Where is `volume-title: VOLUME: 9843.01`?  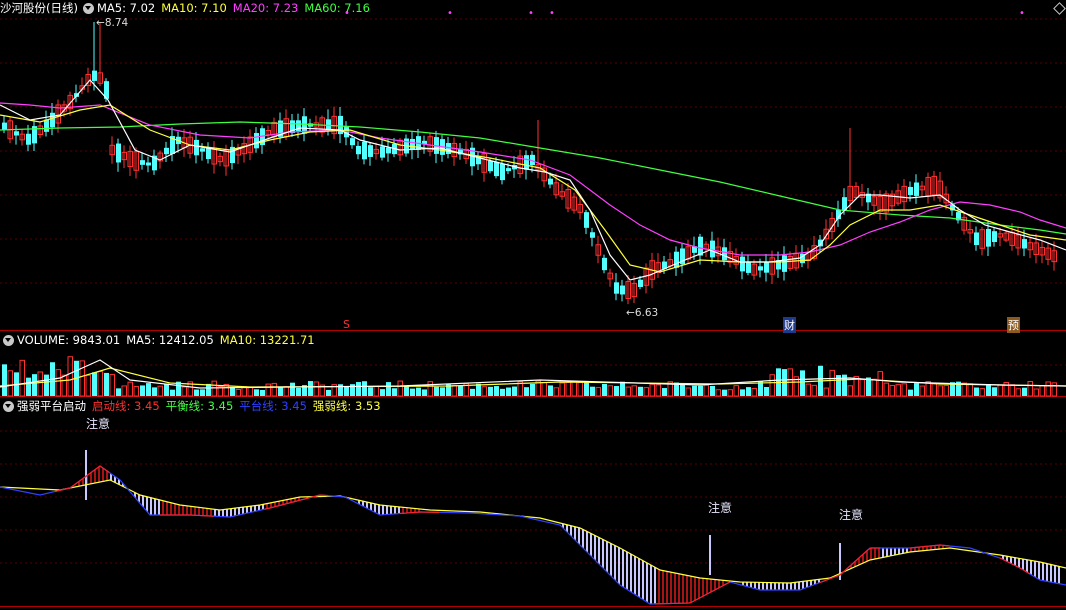
volume-title: VOLUME: 9843.01 is located at coordinates (69, 340).